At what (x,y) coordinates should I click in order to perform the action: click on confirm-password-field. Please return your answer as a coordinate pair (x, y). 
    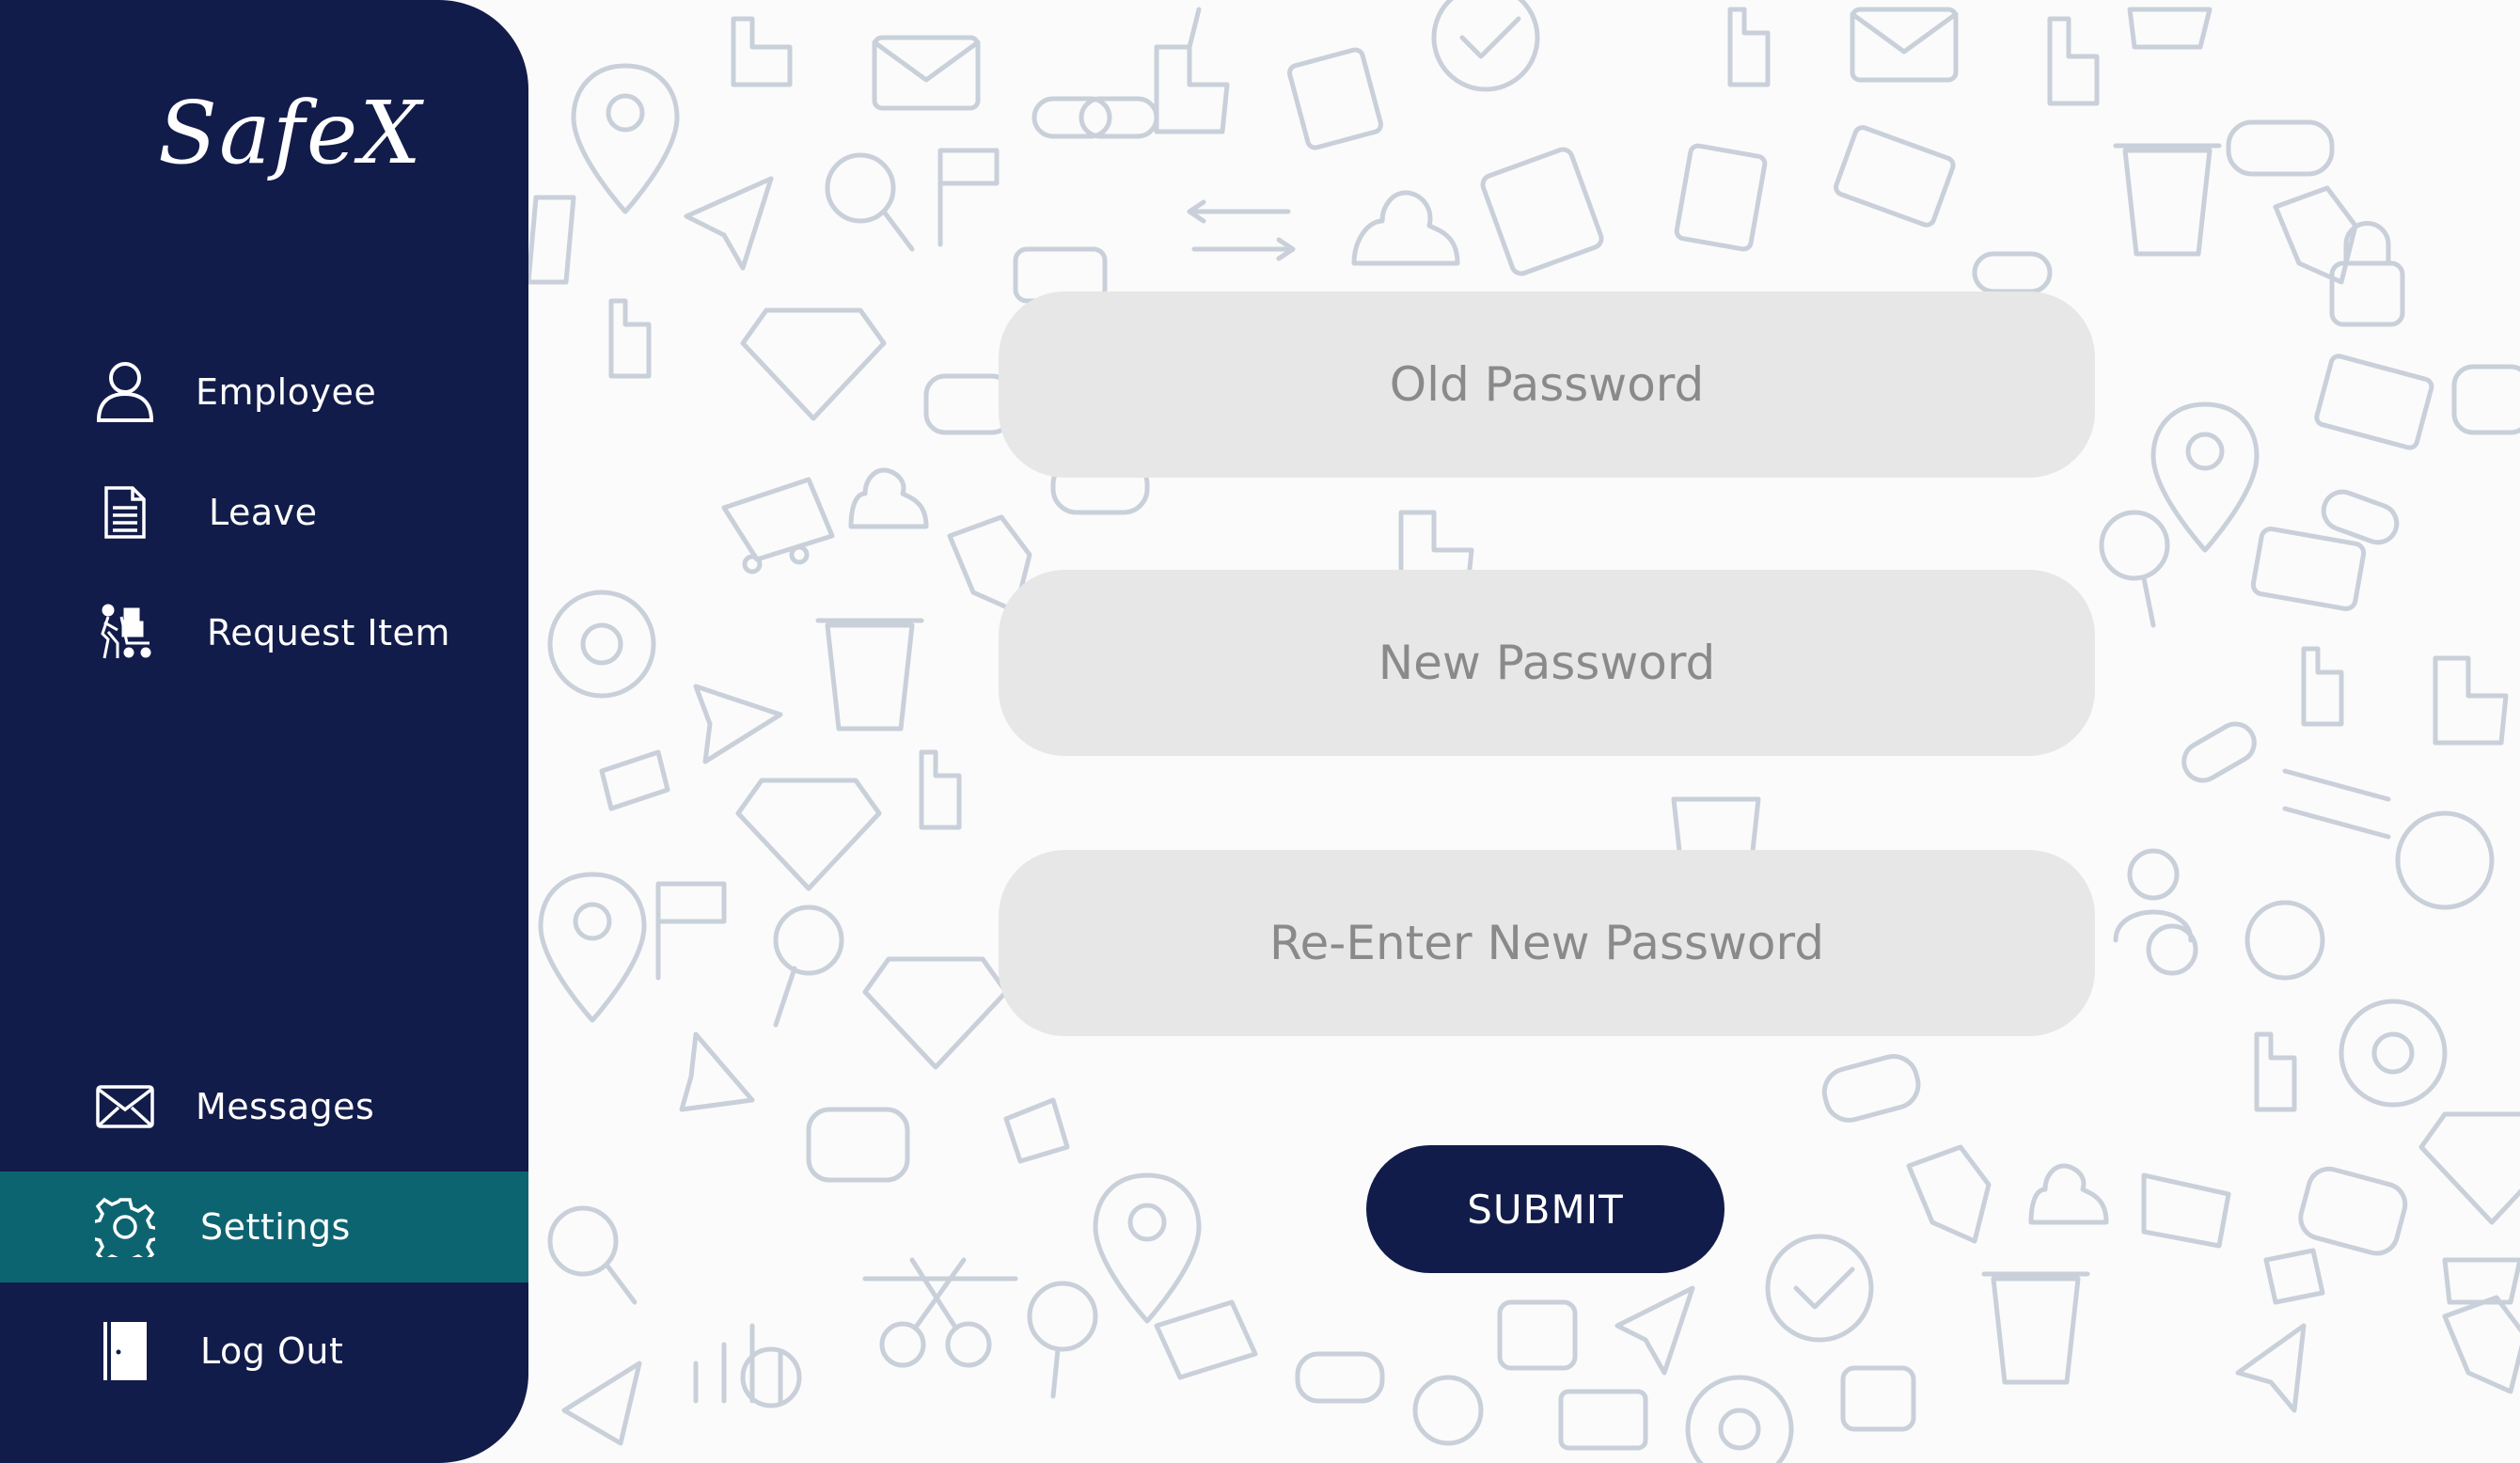
    Looking at the image, I should click on (1547, 943).